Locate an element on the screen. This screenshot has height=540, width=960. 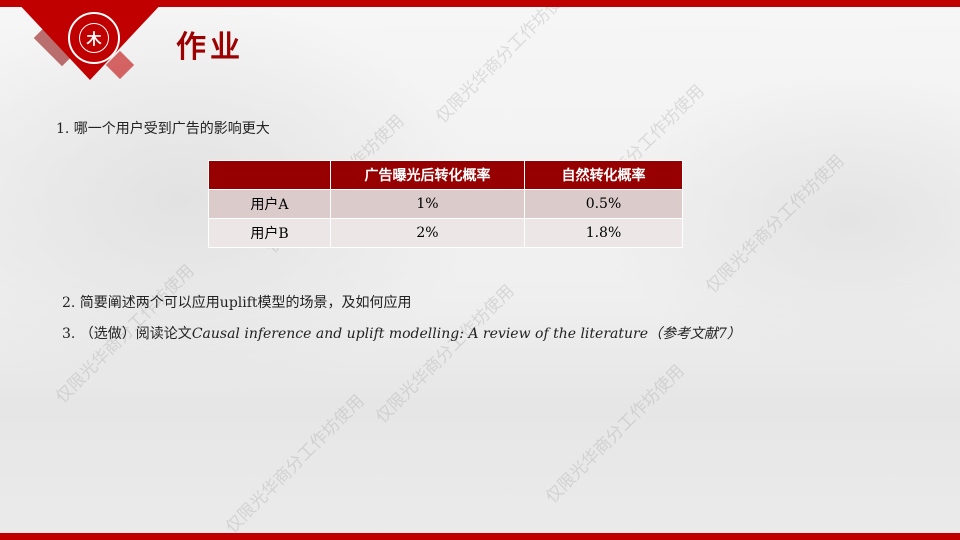
question-1: 1. 哪一个用户受到广告的影响更大 is located at coordinates (163, 129).